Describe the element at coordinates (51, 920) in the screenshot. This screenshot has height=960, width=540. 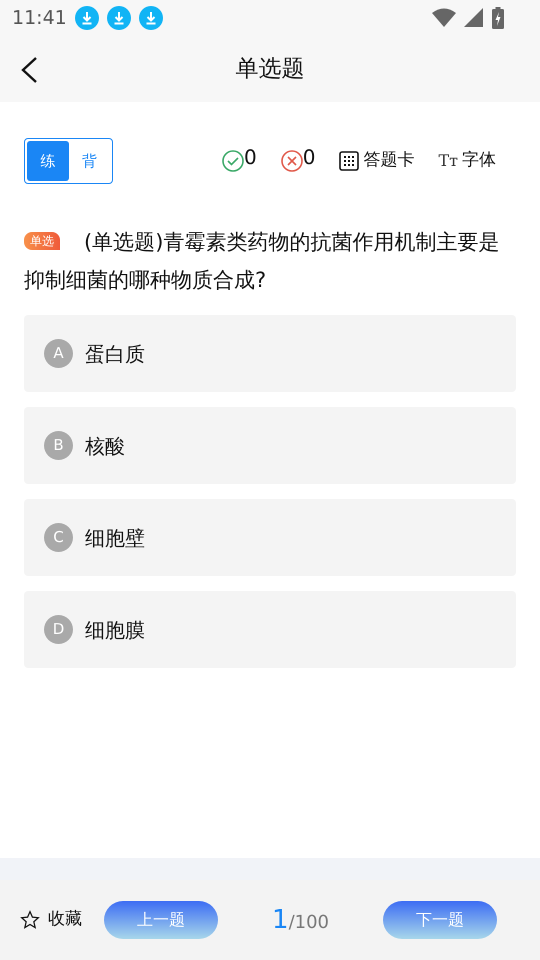
I see `favorite-button: 收藏` at that location.